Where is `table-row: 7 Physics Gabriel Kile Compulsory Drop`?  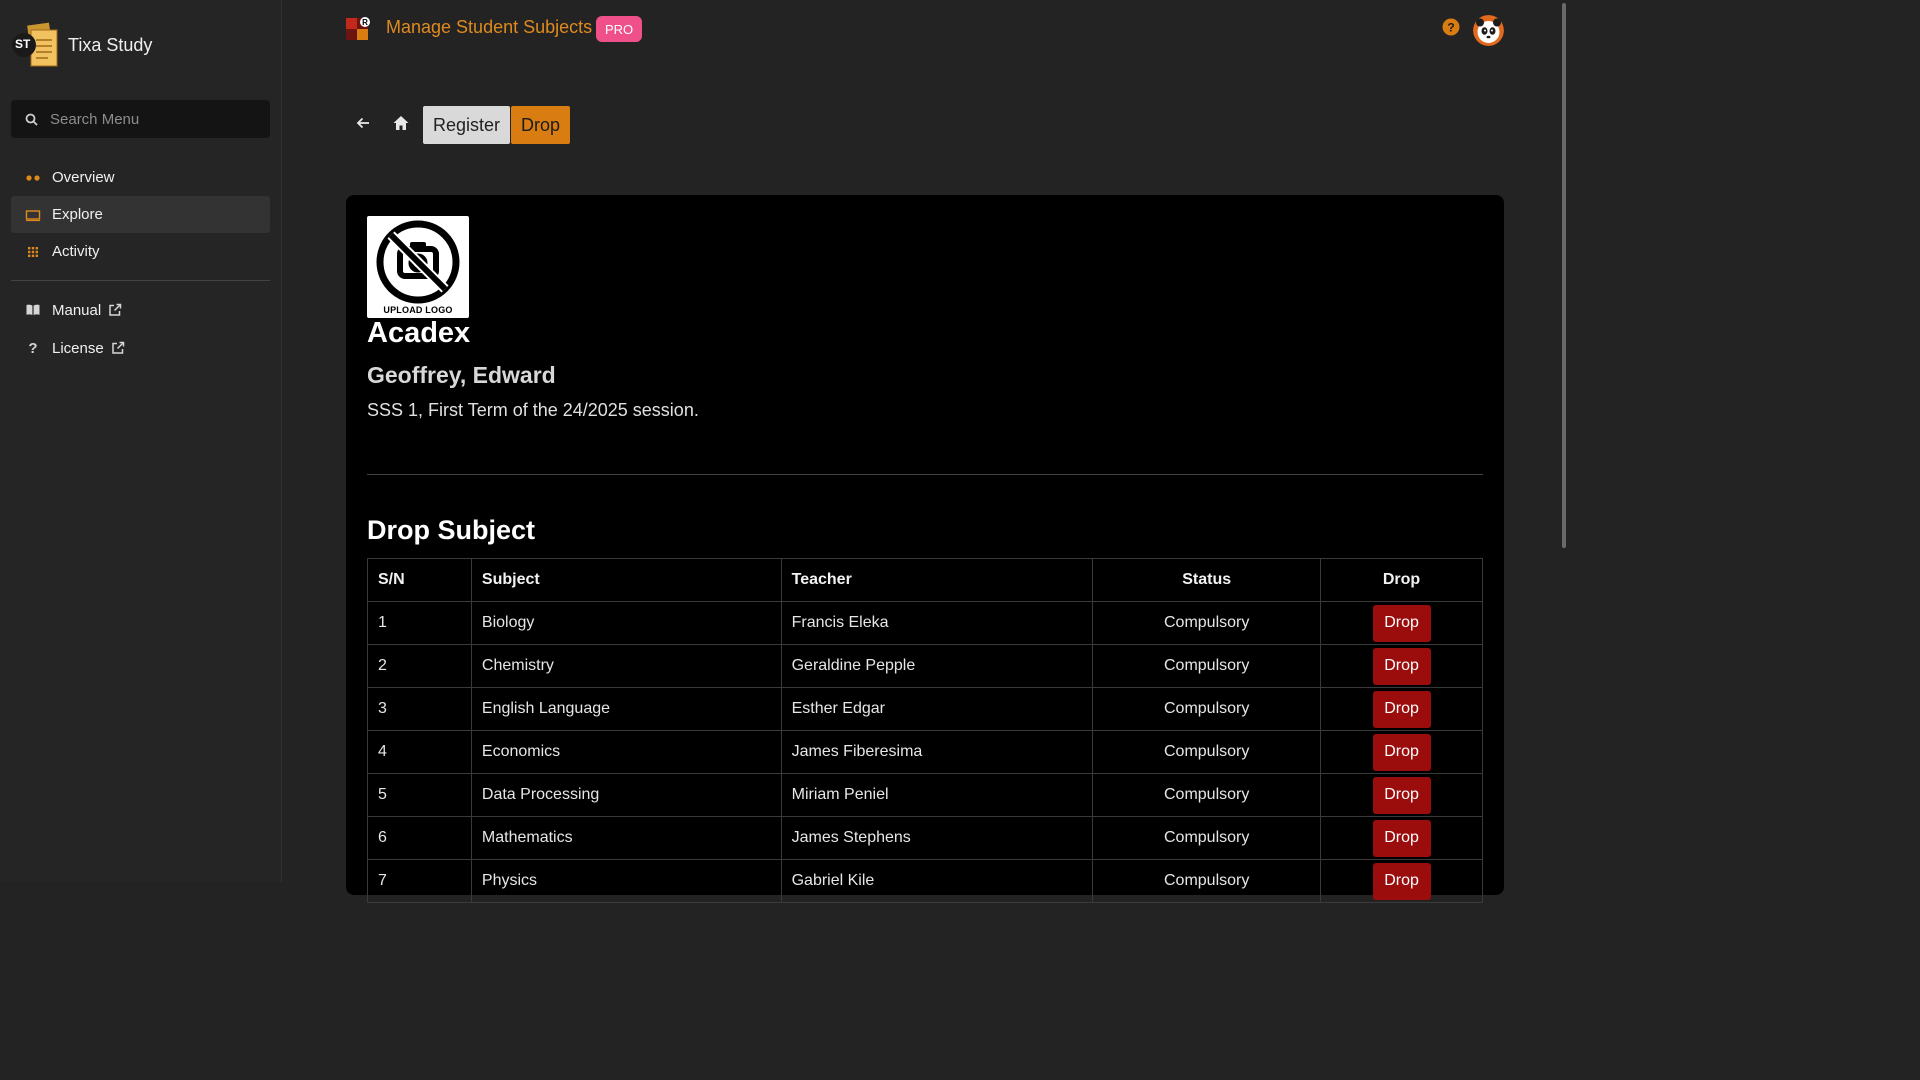
table-row: 7 Physics Gabriel Kile Compulsory Drop is located at coordinates (925, 881).